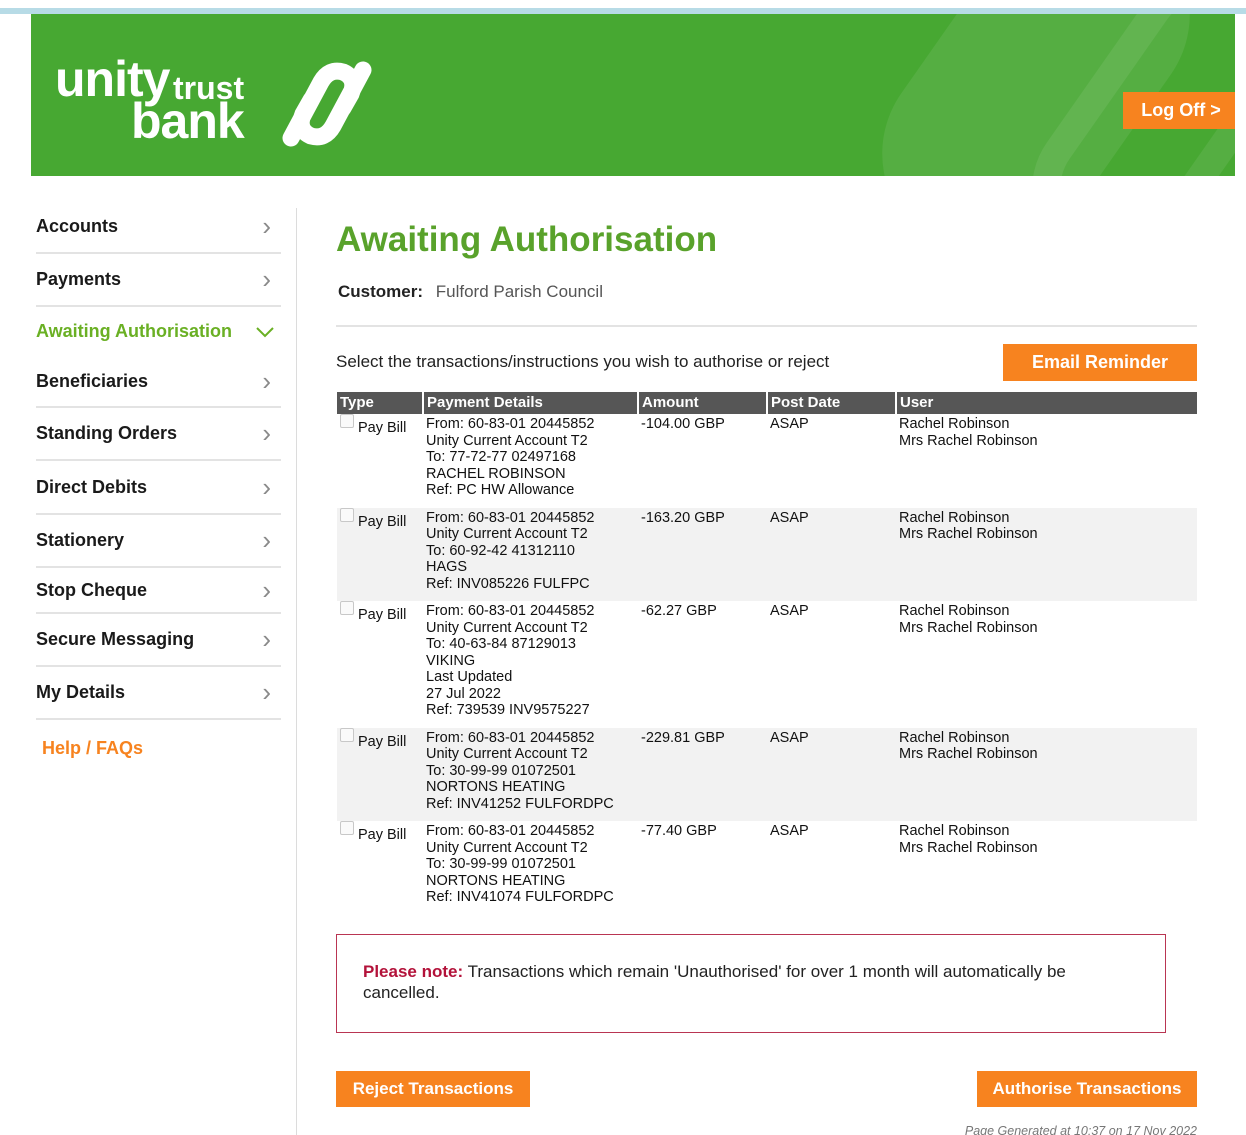 The image size is (1246, 1135). What do you see at coordinates (501, 644) in the screenshot?
I see `payment-detail-line: To: 40-63-84 87129013` at bounding box center [501, 644].